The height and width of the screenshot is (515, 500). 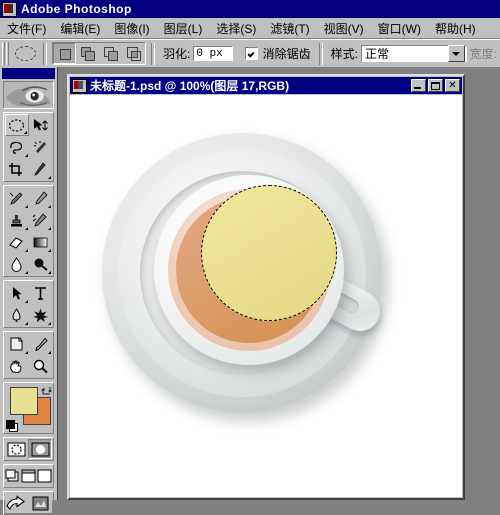 What do you see at coordinates (40, 125) in the screenshot?
I see `move-tool` at bounding box center [40, 125].